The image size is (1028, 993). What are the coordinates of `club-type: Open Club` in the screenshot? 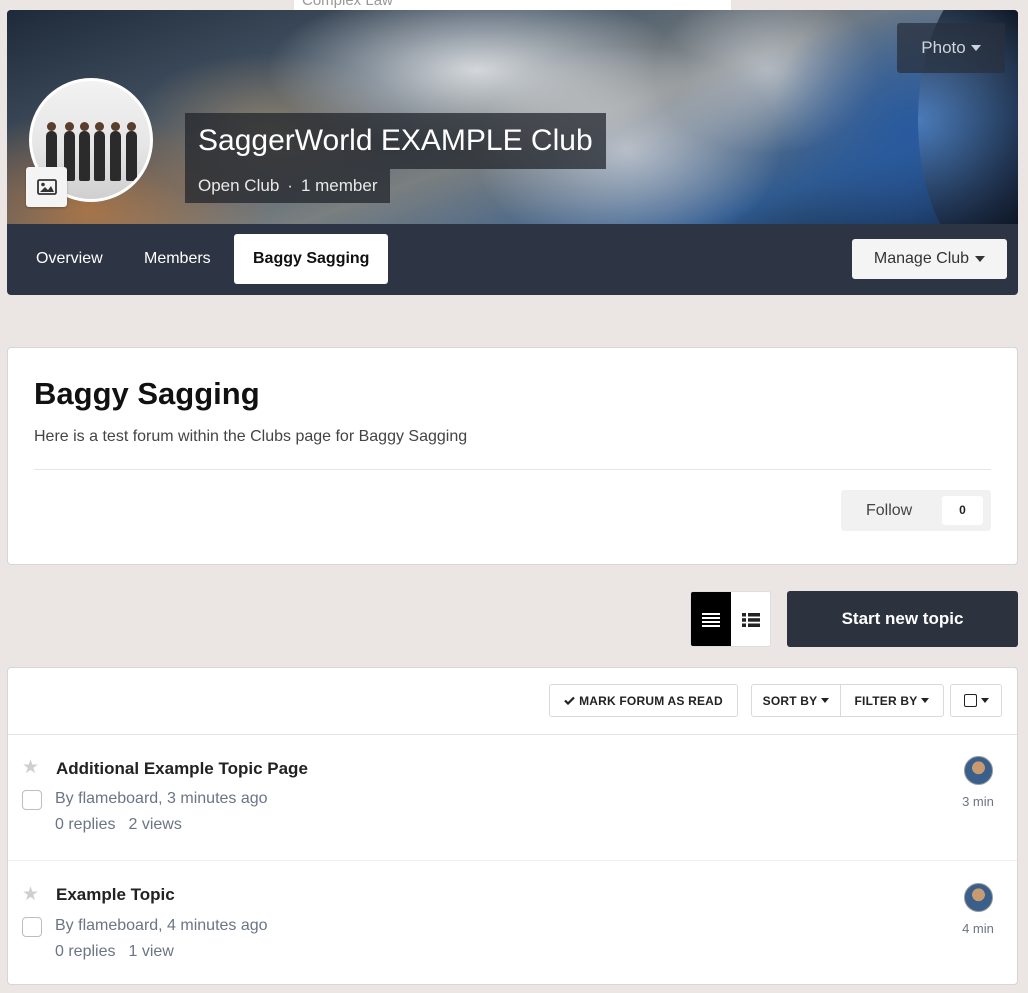 It's located at (239, 185).